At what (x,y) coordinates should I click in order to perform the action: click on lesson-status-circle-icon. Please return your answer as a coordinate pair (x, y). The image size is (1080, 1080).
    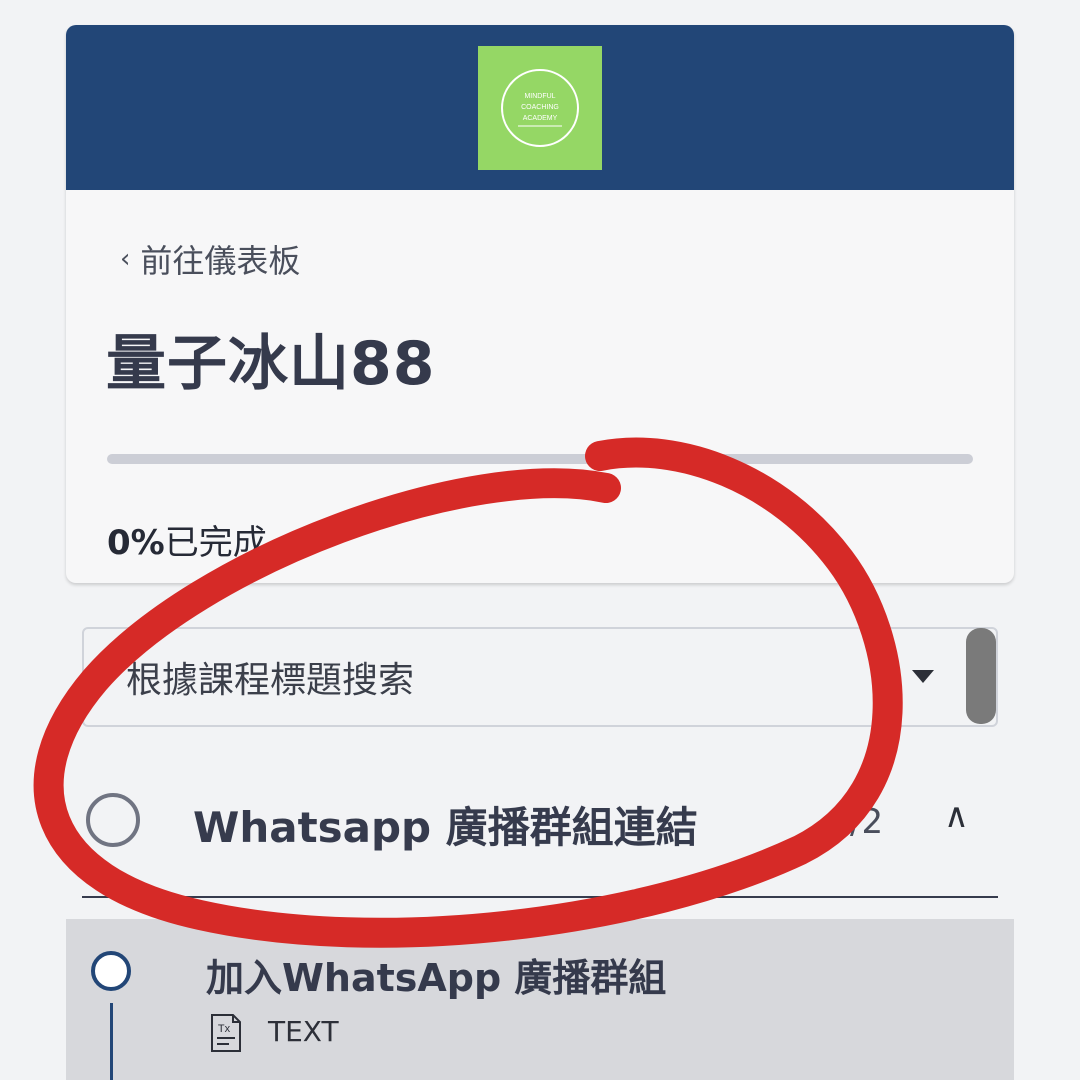
    Looking at the image, I should click on (111, 971).